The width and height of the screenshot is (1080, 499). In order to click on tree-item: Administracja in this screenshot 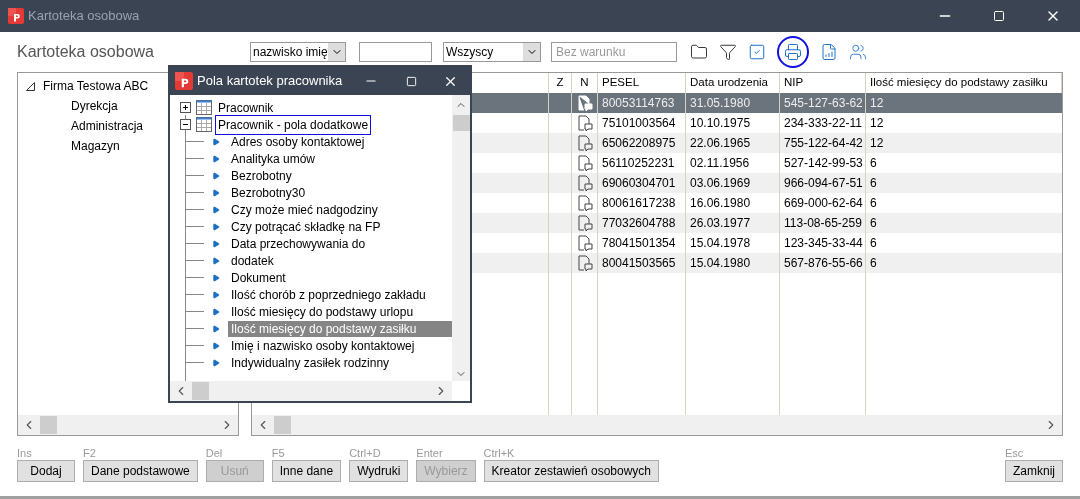, I will do `click(107, 126)`.